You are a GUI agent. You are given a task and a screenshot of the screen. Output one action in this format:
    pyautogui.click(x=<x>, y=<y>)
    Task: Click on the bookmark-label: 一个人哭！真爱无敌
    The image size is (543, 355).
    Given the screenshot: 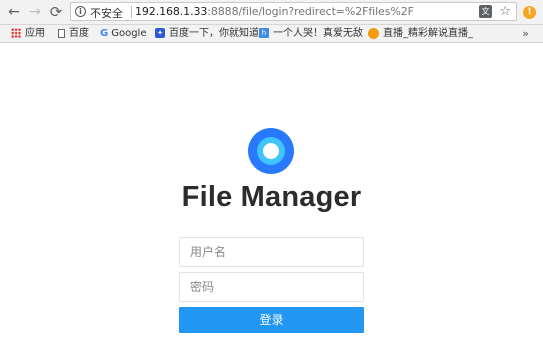 What is the action you would take?
    pyautogui.click(x=318, y=33)
    